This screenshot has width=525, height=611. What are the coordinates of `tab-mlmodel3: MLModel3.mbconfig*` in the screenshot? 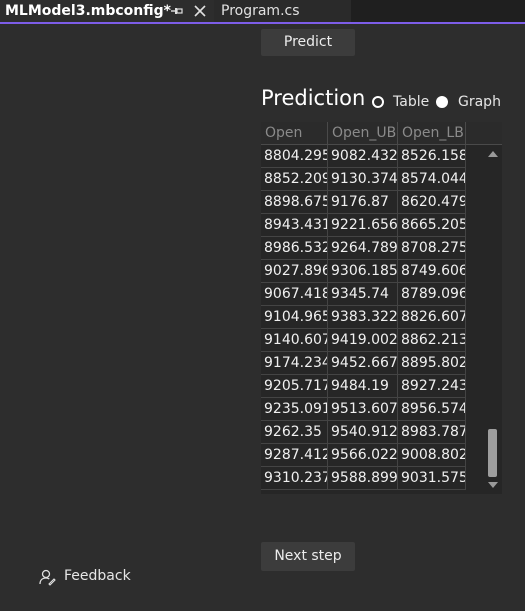 It's located at (107, 12).